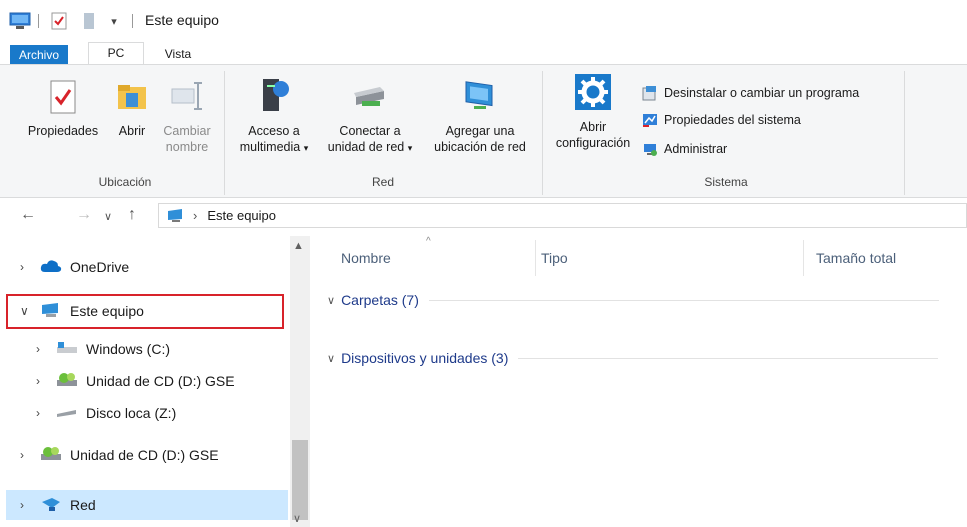 The width and height of the screenshot is (967, 527). I want to click on abrir-button: Abrir, so click(132, 109).